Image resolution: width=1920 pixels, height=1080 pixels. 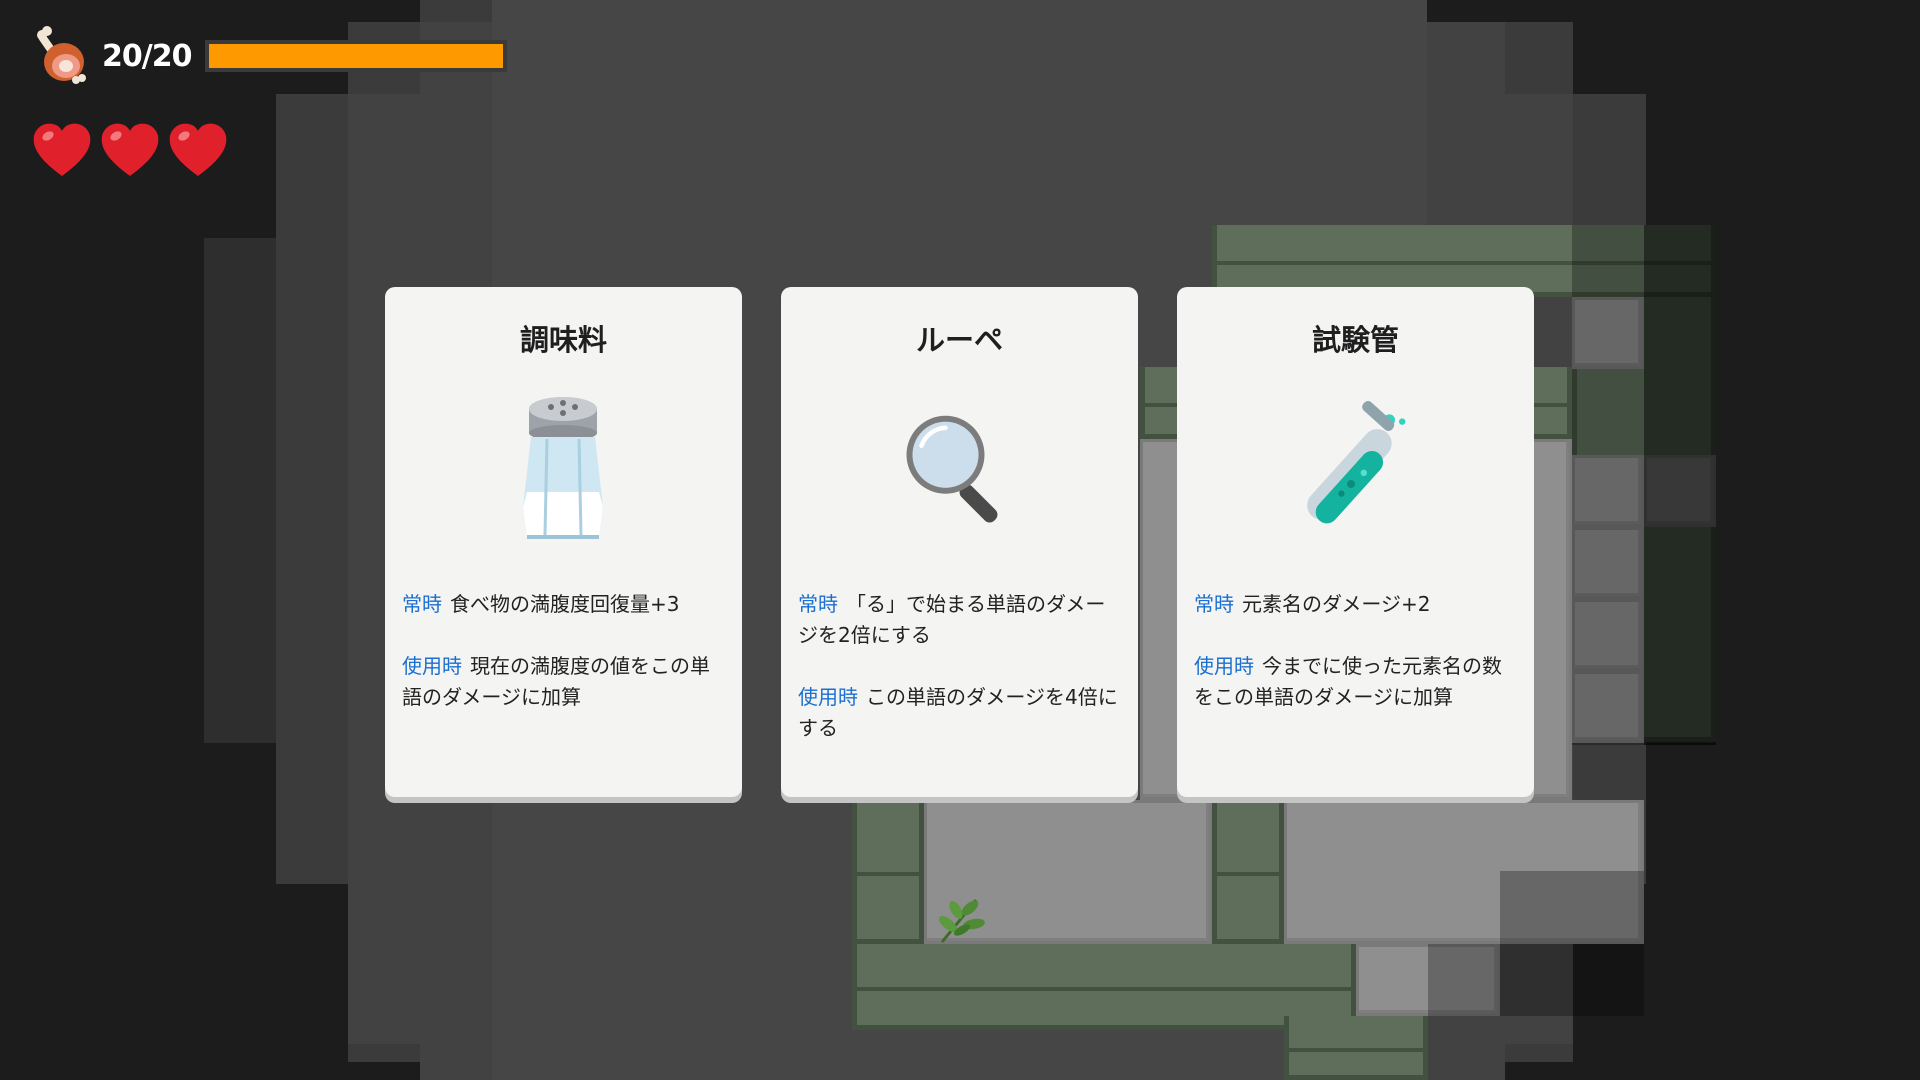 I want to click on card-description: 常時 元素名のダメージ+2 使用時 今までに使った元素名の数をこの単語のダメージに加算, so click(x=1355, y=666).